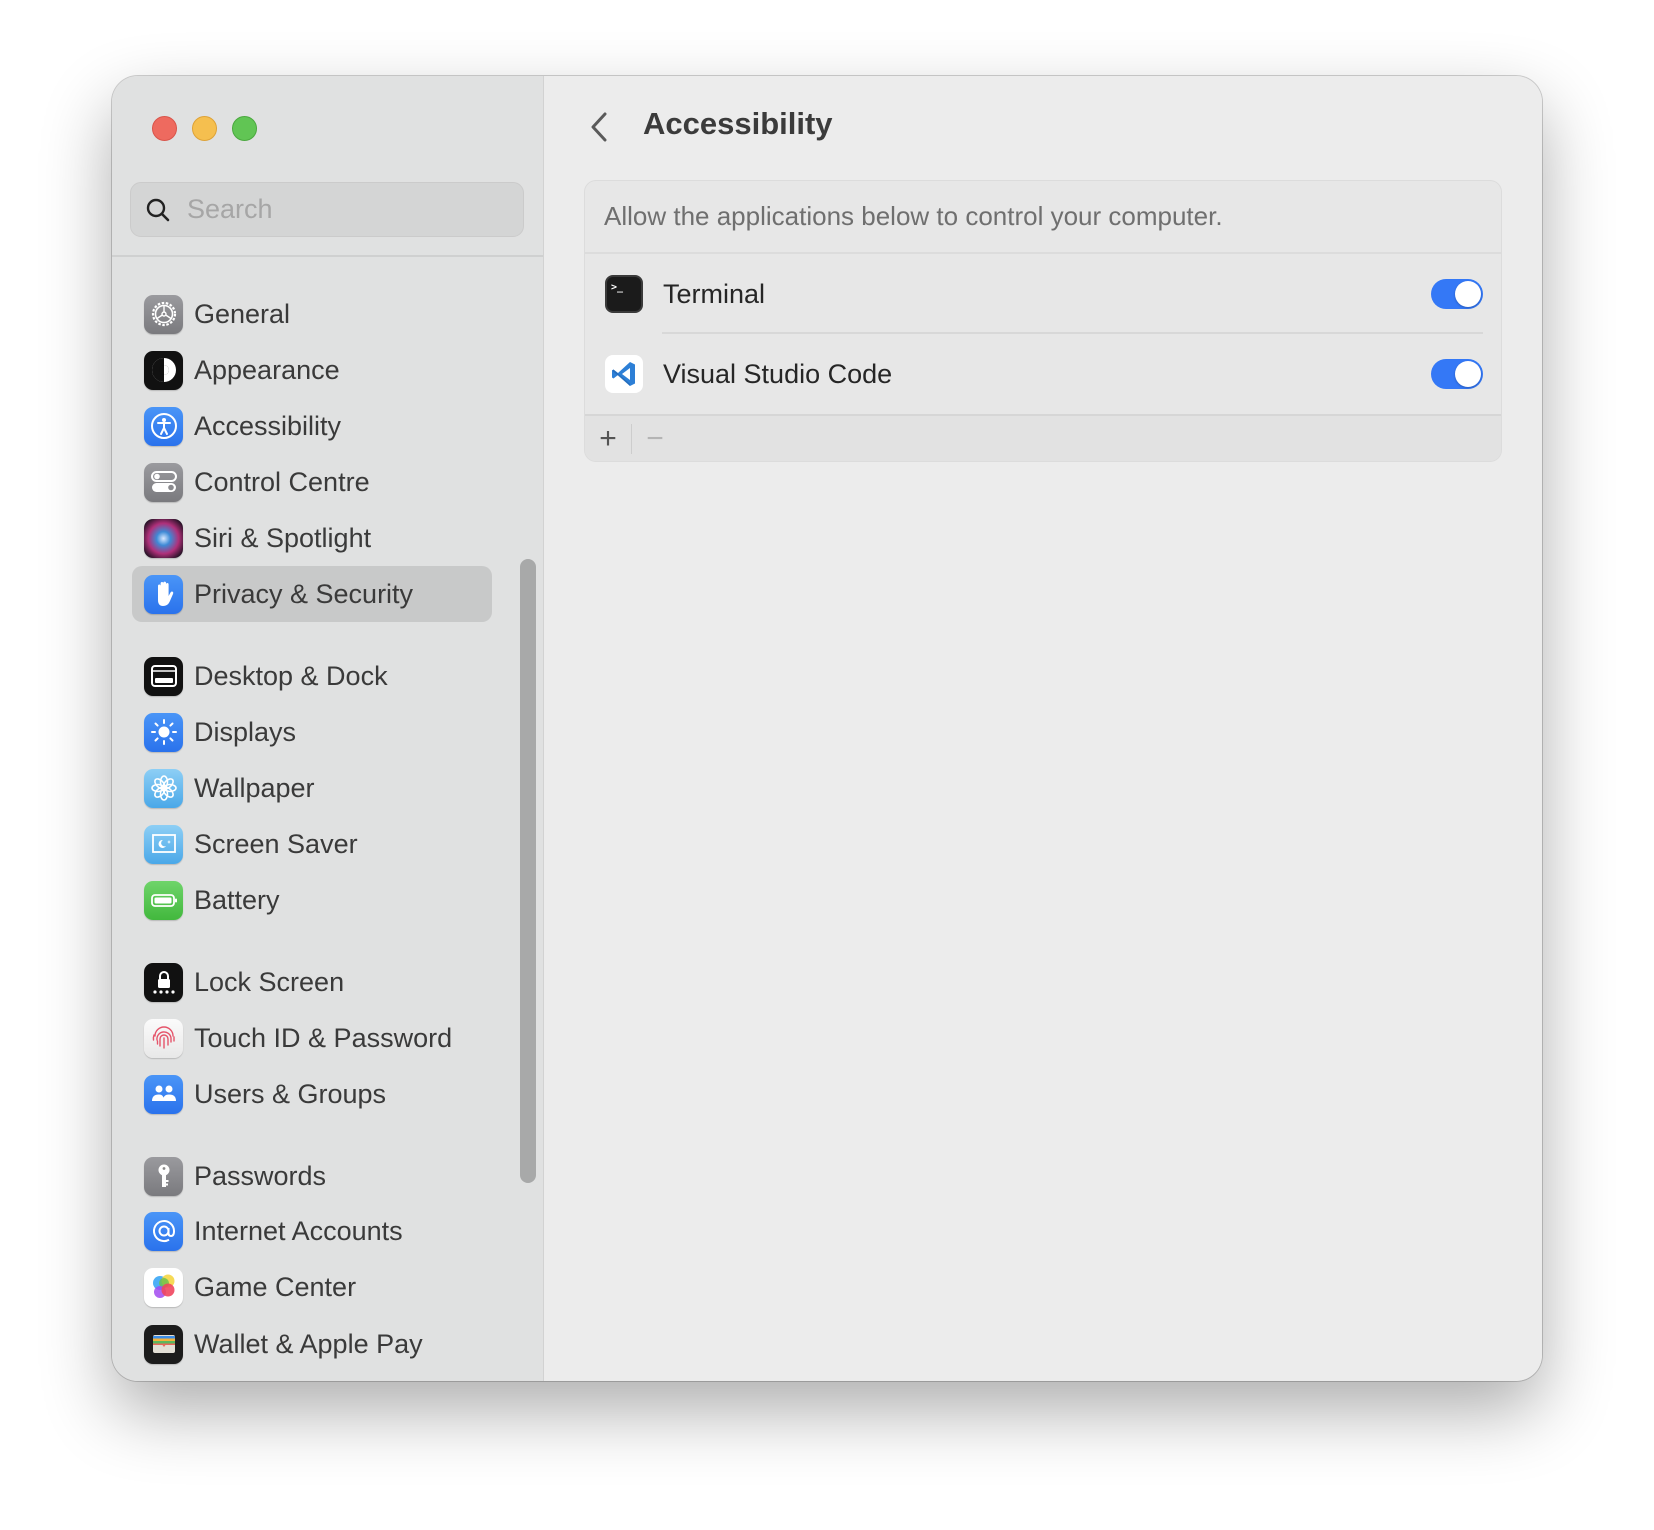 The width and height of the screenshot is (1654, 1530). Describe the element at coordinates (1457, 294) in the screenshot. I see `terminal-access-toggle` at that location.